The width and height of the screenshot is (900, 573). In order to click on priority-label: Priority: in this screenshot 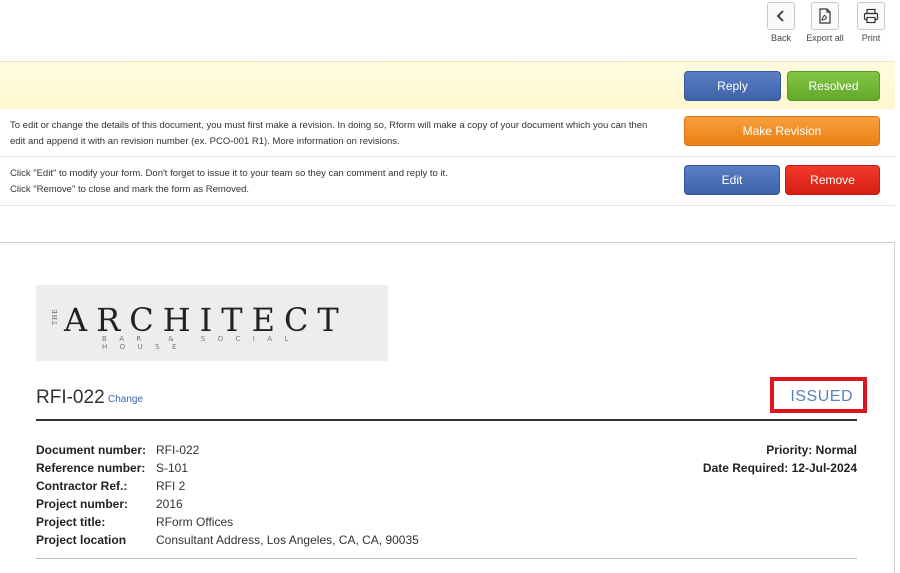, I will do `click(789, 450)`.